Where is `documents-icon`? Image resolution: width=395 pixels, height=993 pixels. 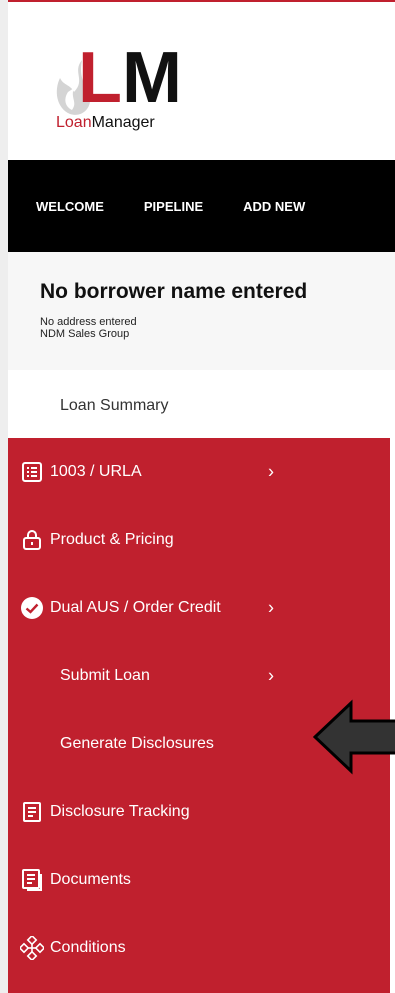 documents-icon is located at coordinates (32, 880).